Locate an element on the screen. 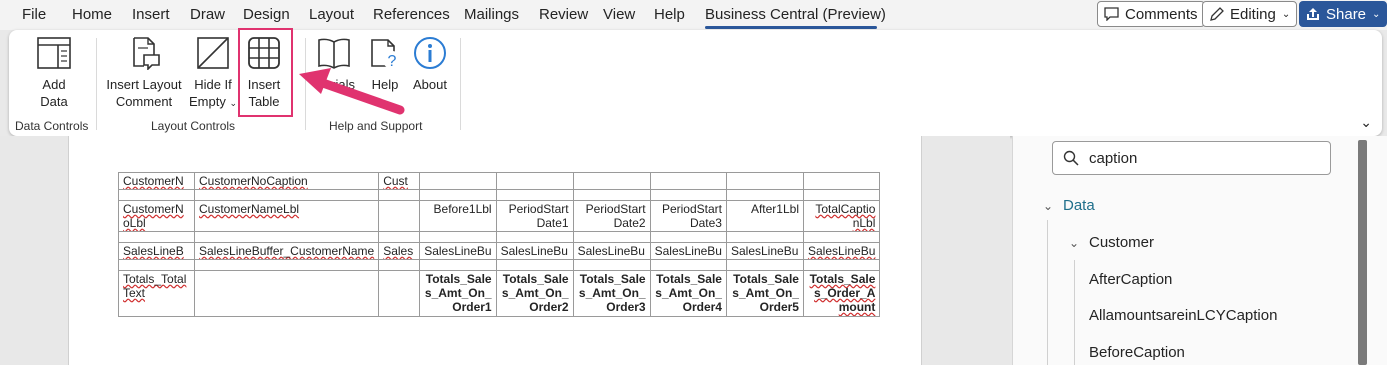 The height and width of the screenshot is (365, 1387). table-cell: CustomerNameLbl is located at coordinates (286, 216).